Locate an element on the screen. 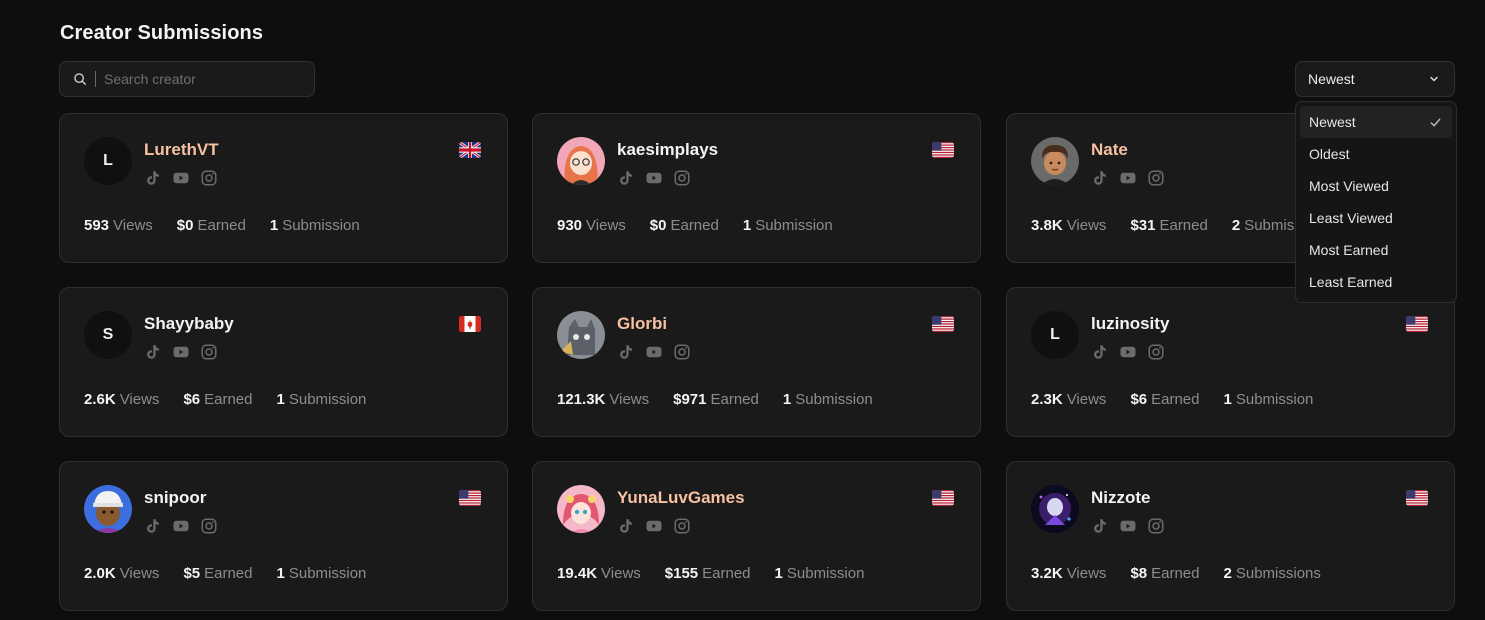  creator-name: kaesimplays is located at coordinates (667, 150).